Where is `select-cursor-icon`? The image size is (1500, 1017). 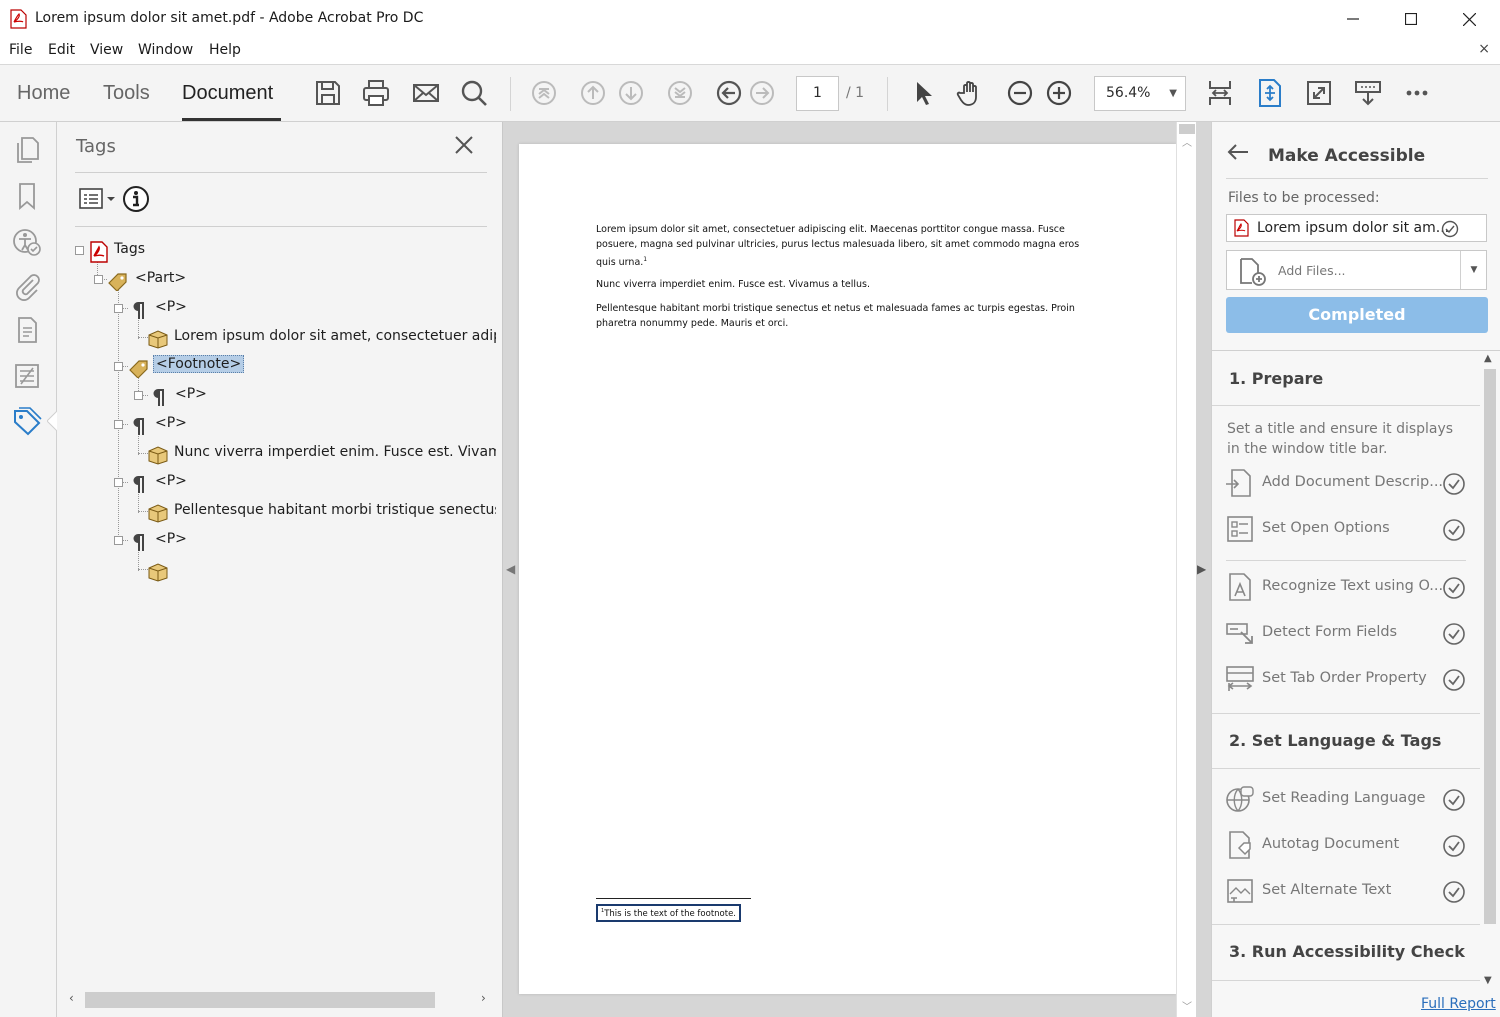 select-cursor-icon is located at coordinates (923, 93).